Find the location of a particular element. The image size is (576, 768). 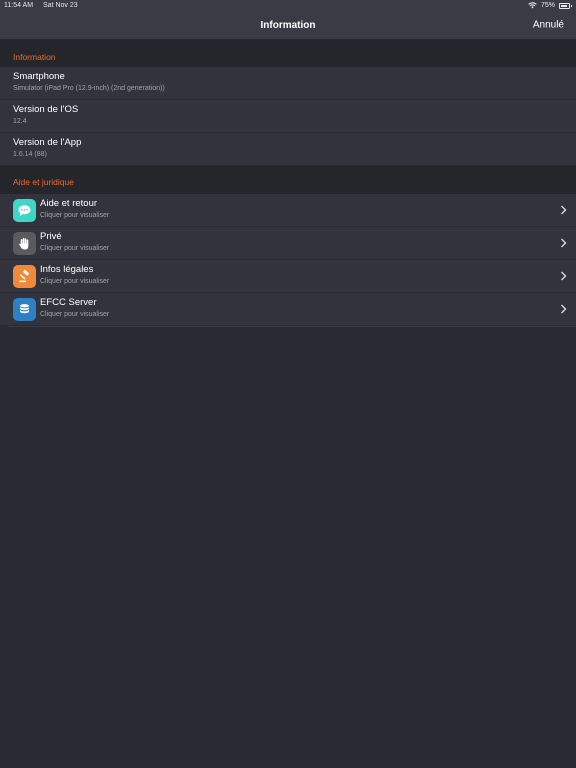

battery-icon is located at coordinates (565, 5).